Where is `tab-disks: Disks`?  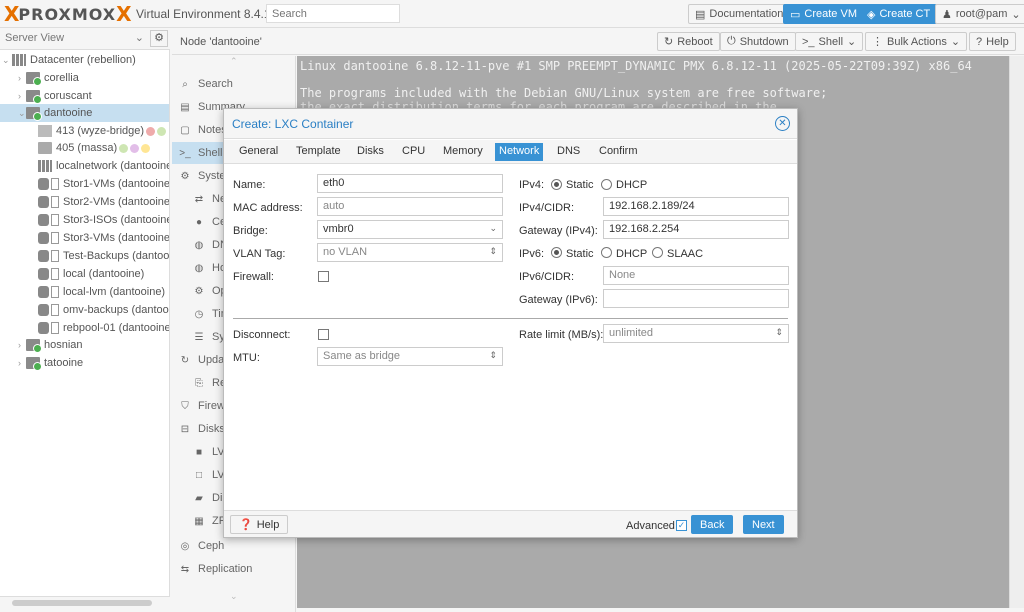 tab-disks: Disks is located at coordinates (370, 152).